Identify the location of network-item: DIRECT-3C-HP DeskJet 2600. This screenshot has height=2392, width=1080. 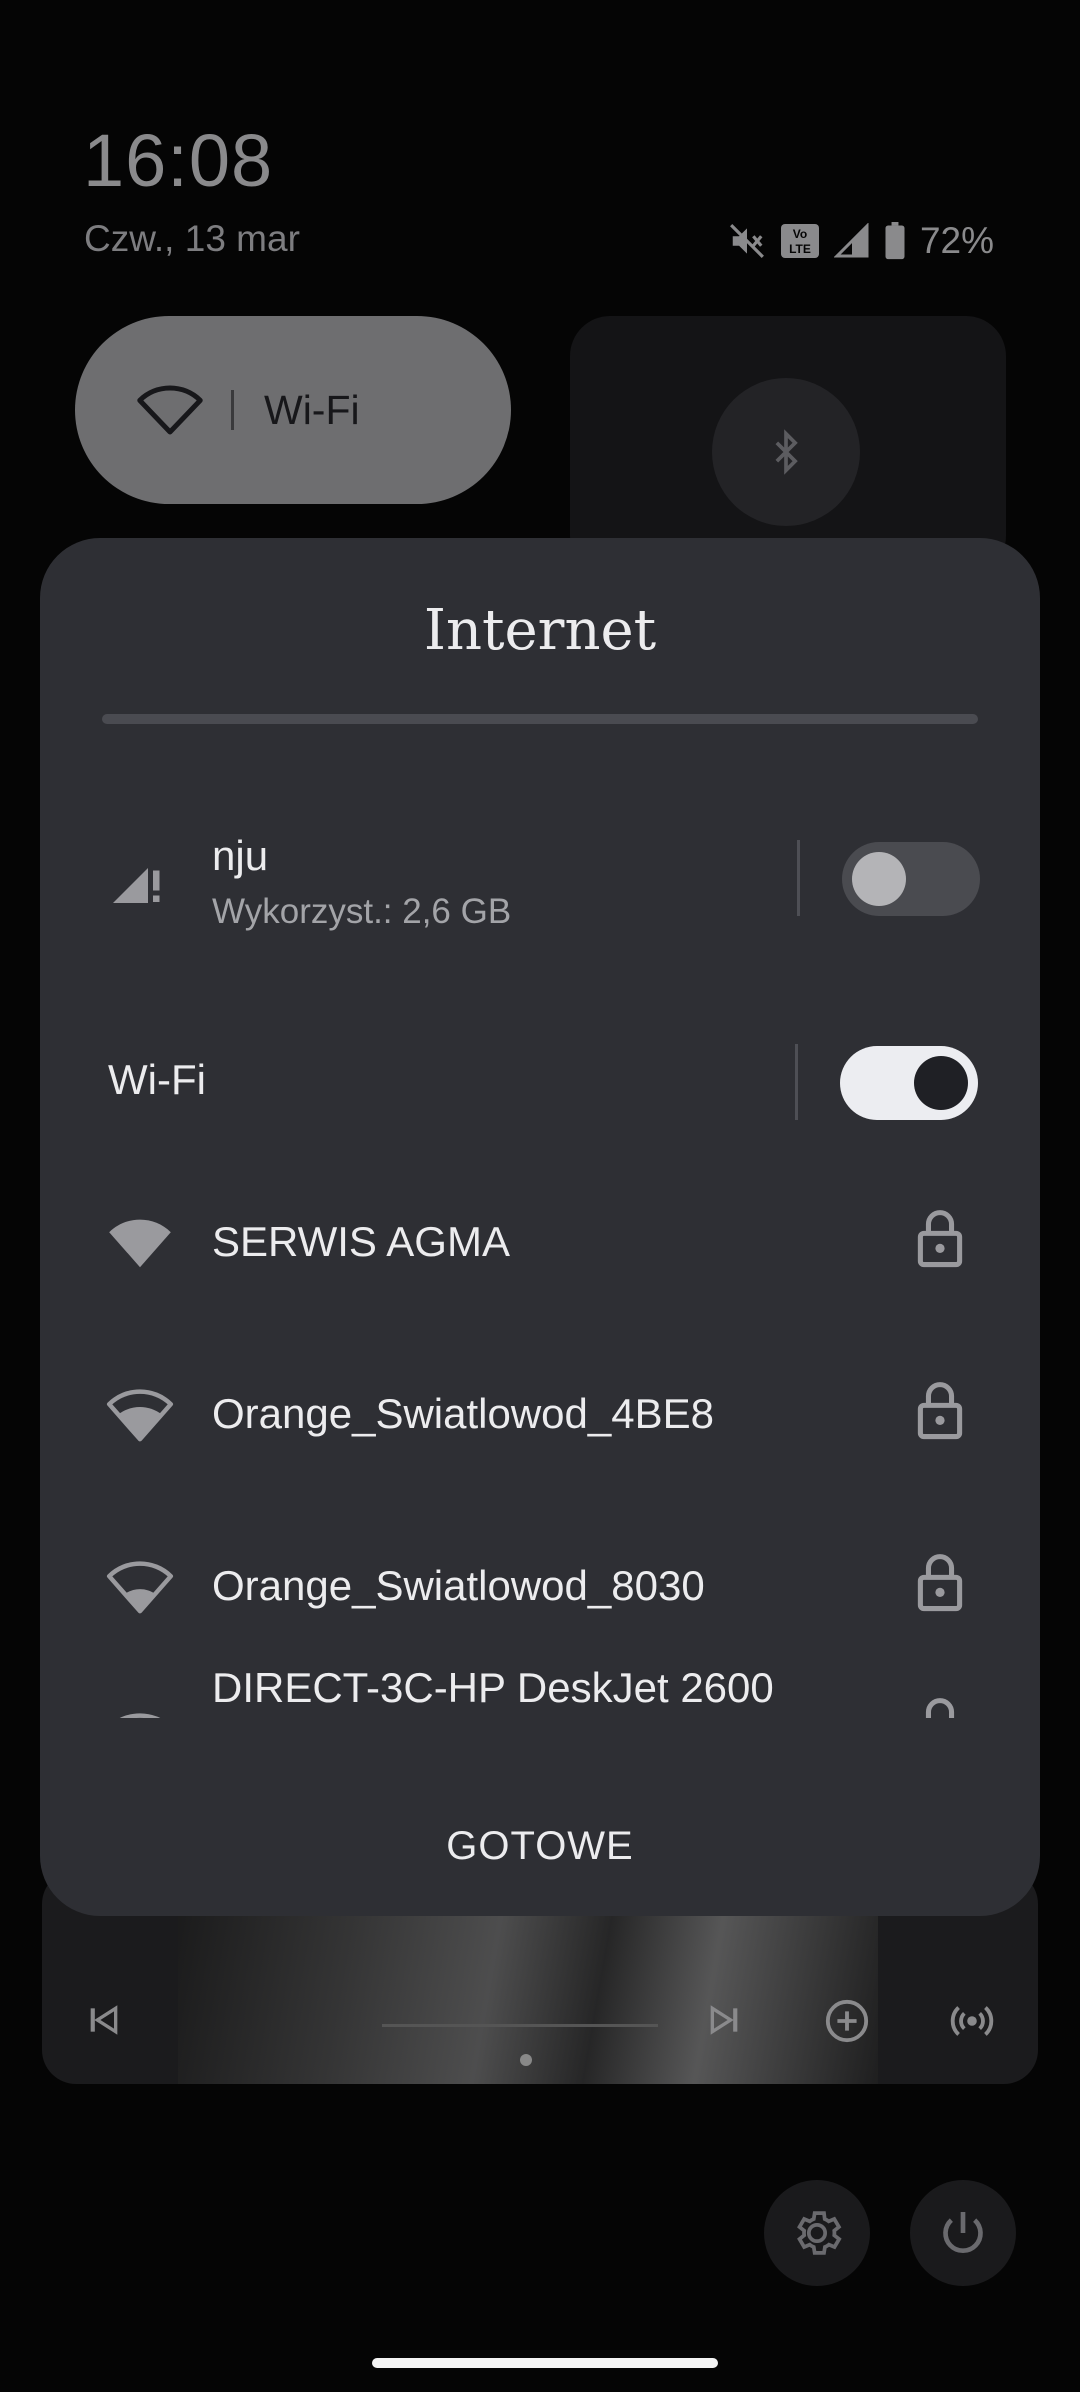
(540, 1686).